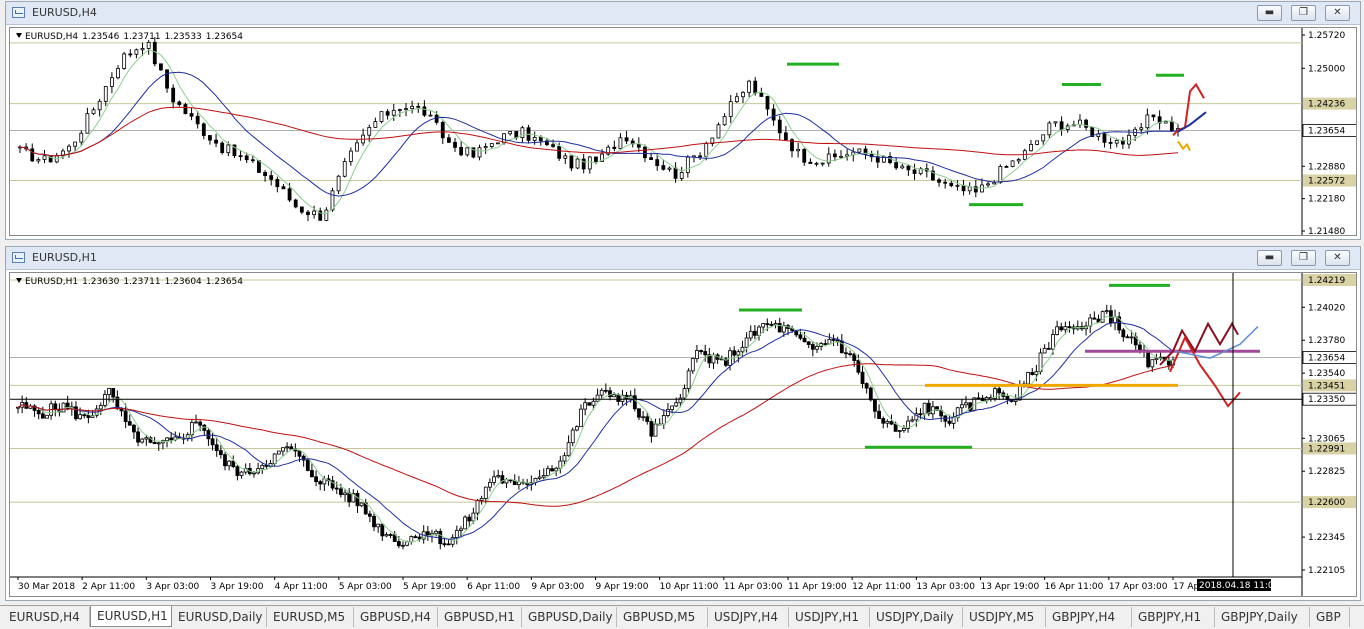 The image size is (1364, 629). I want to click on time-label: 11 Apr 03:00, so click(753, 587).